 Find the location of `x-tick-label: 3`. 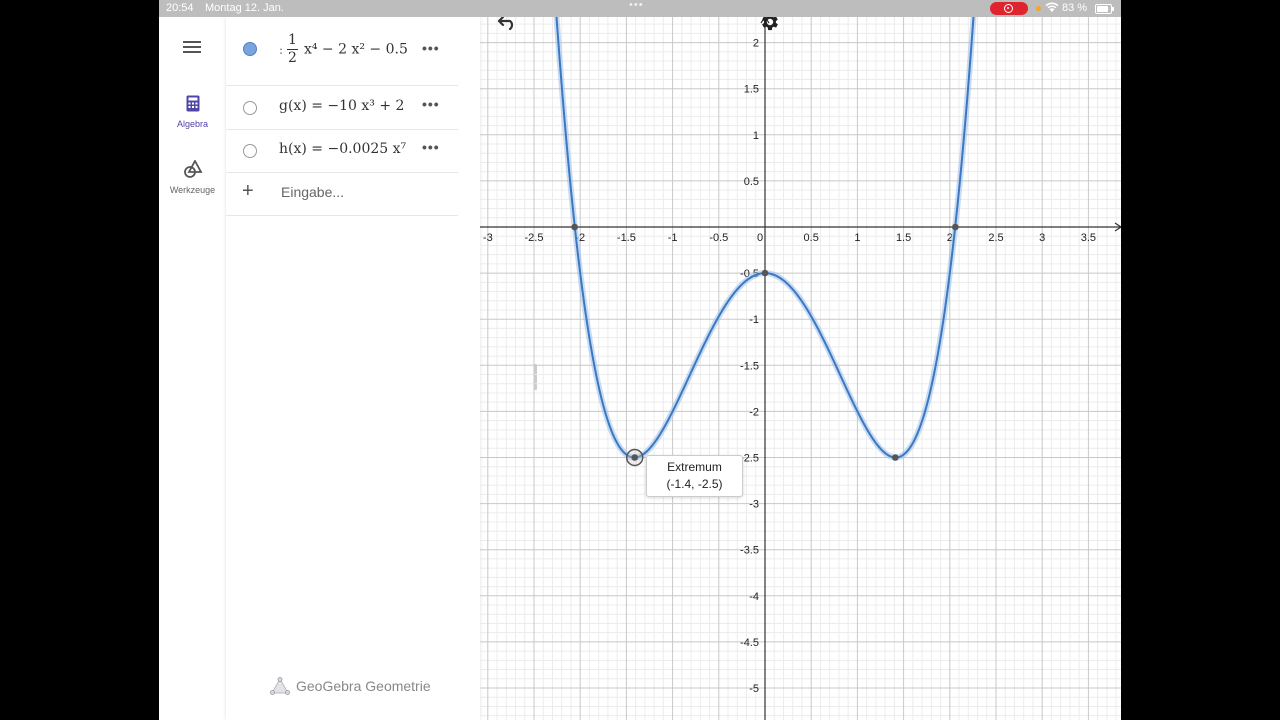

x-tick-label: 3 is located at coordinates (1042, 238).